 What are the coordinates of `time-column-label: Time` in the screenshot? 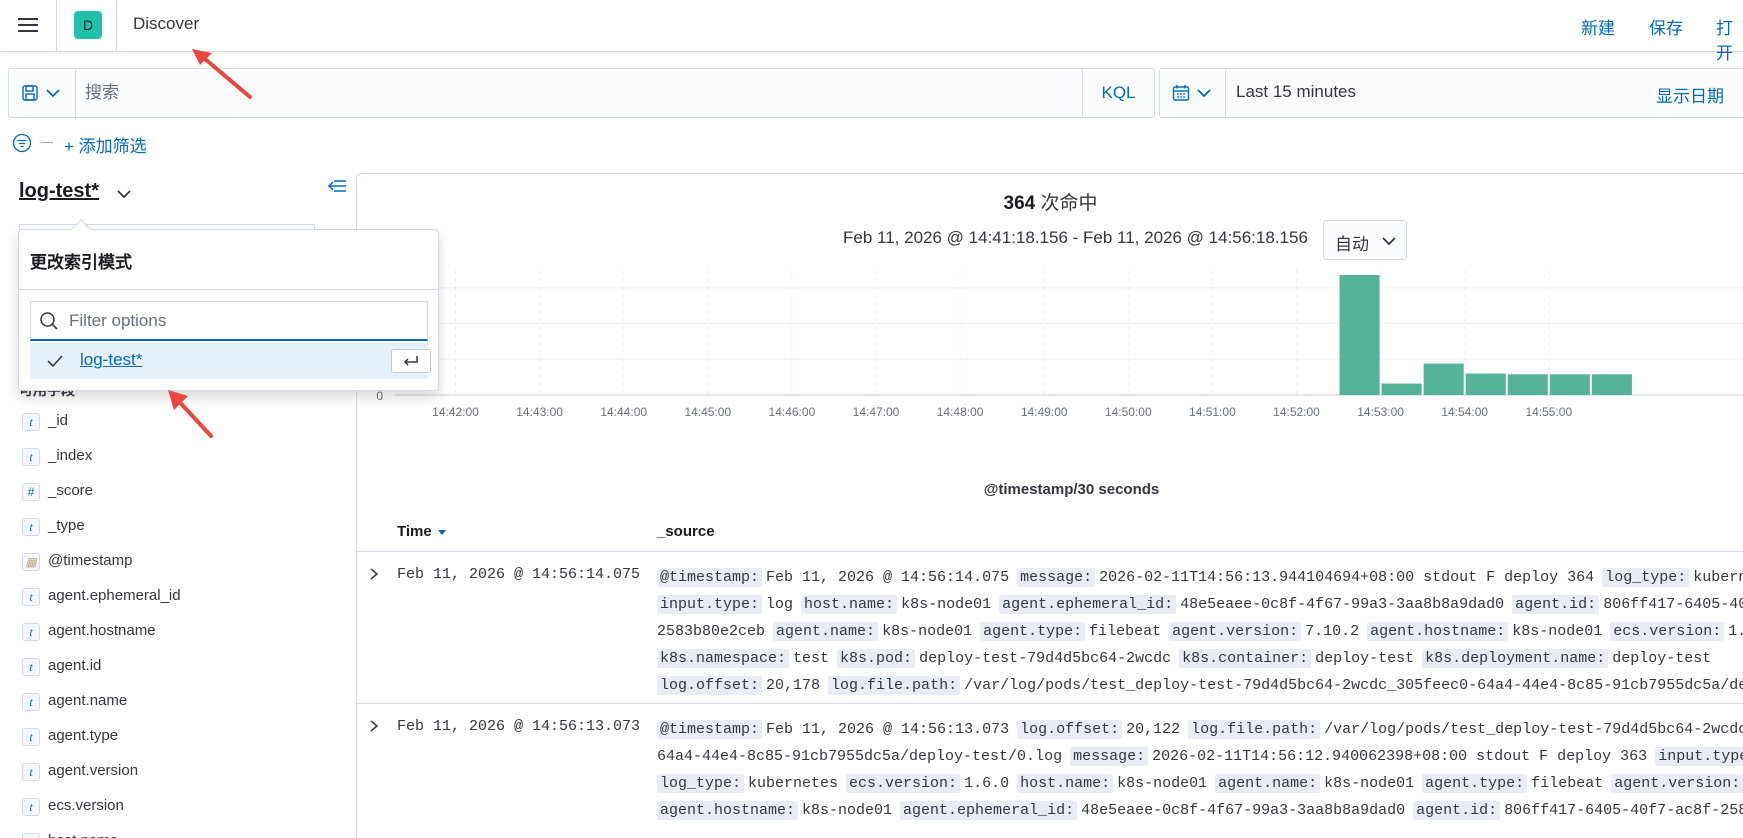 It's located at (414, 531).